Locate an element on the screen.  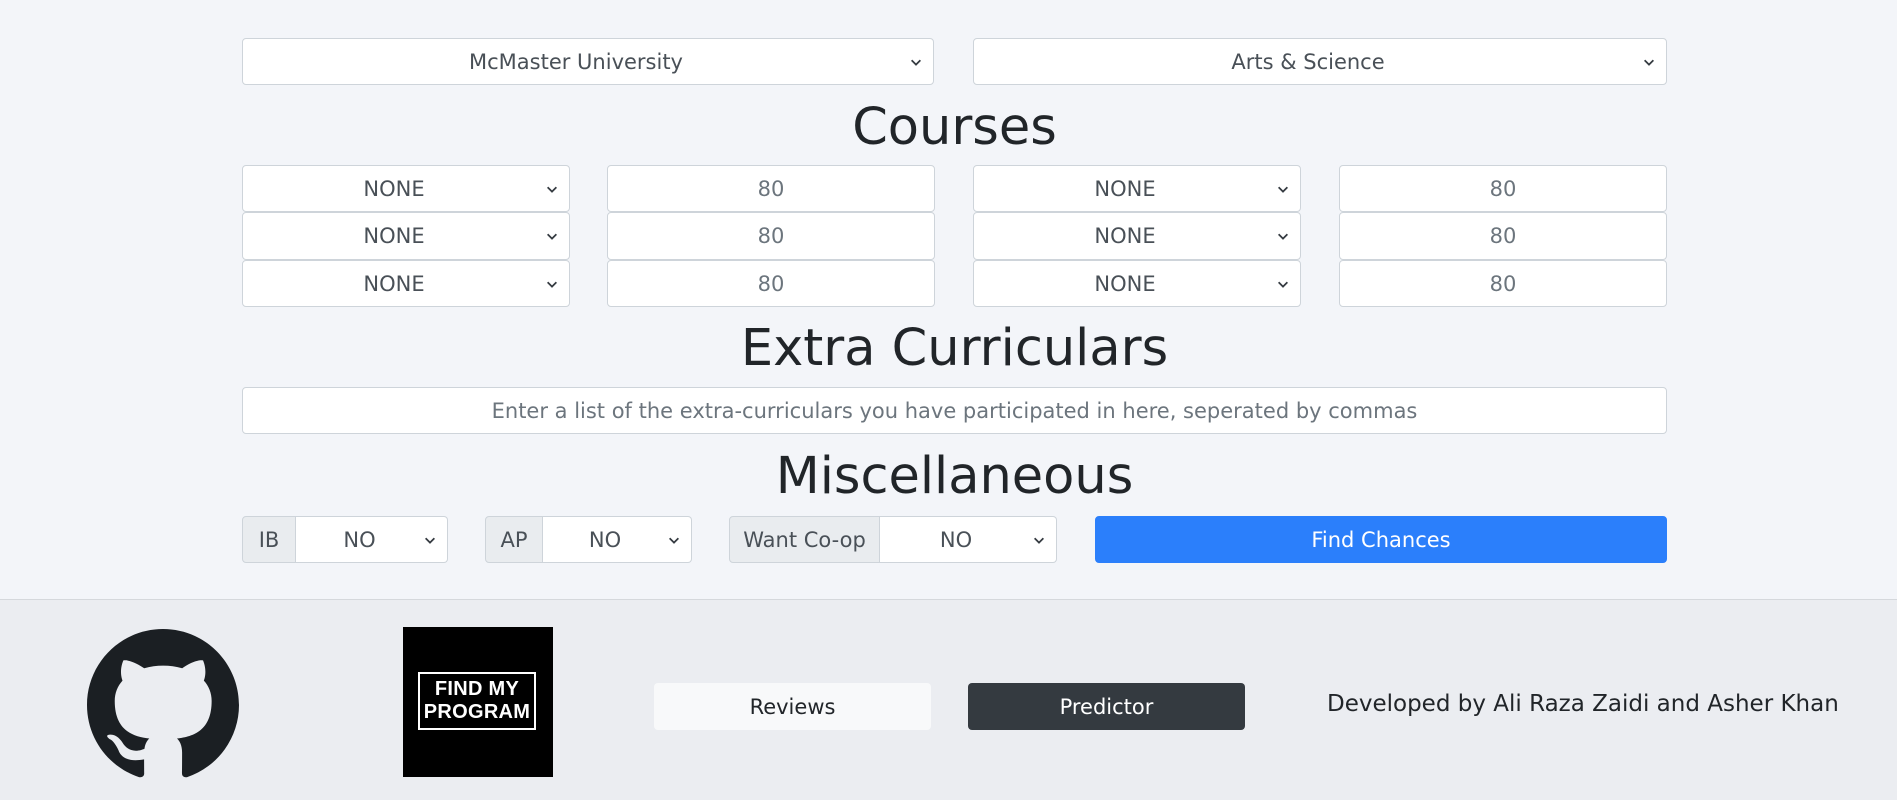
university-select: McMaster University is located at coordinates (588, 61).